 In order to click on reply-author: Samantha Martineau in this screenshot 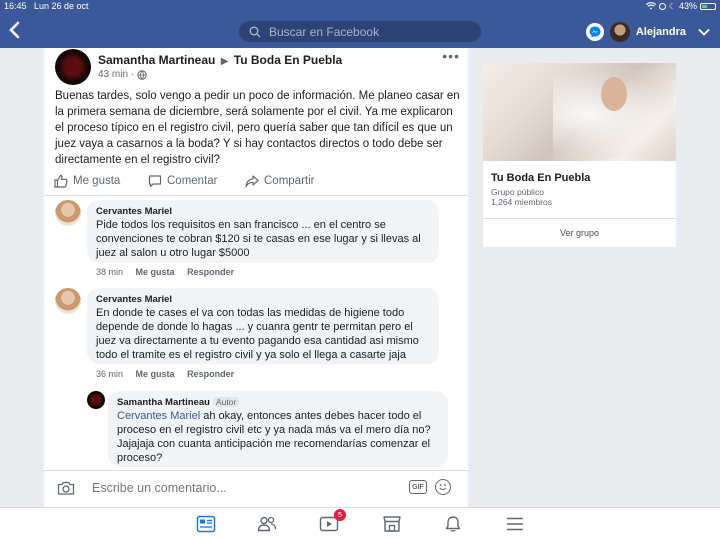, I will do `click(163, 402)`.